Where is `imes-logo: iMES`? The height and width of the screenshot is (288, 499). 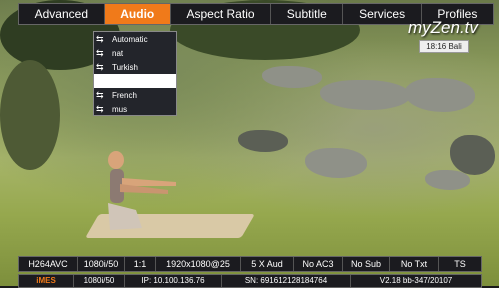
imes-logo: iMES is located at coordinates (46, 281).